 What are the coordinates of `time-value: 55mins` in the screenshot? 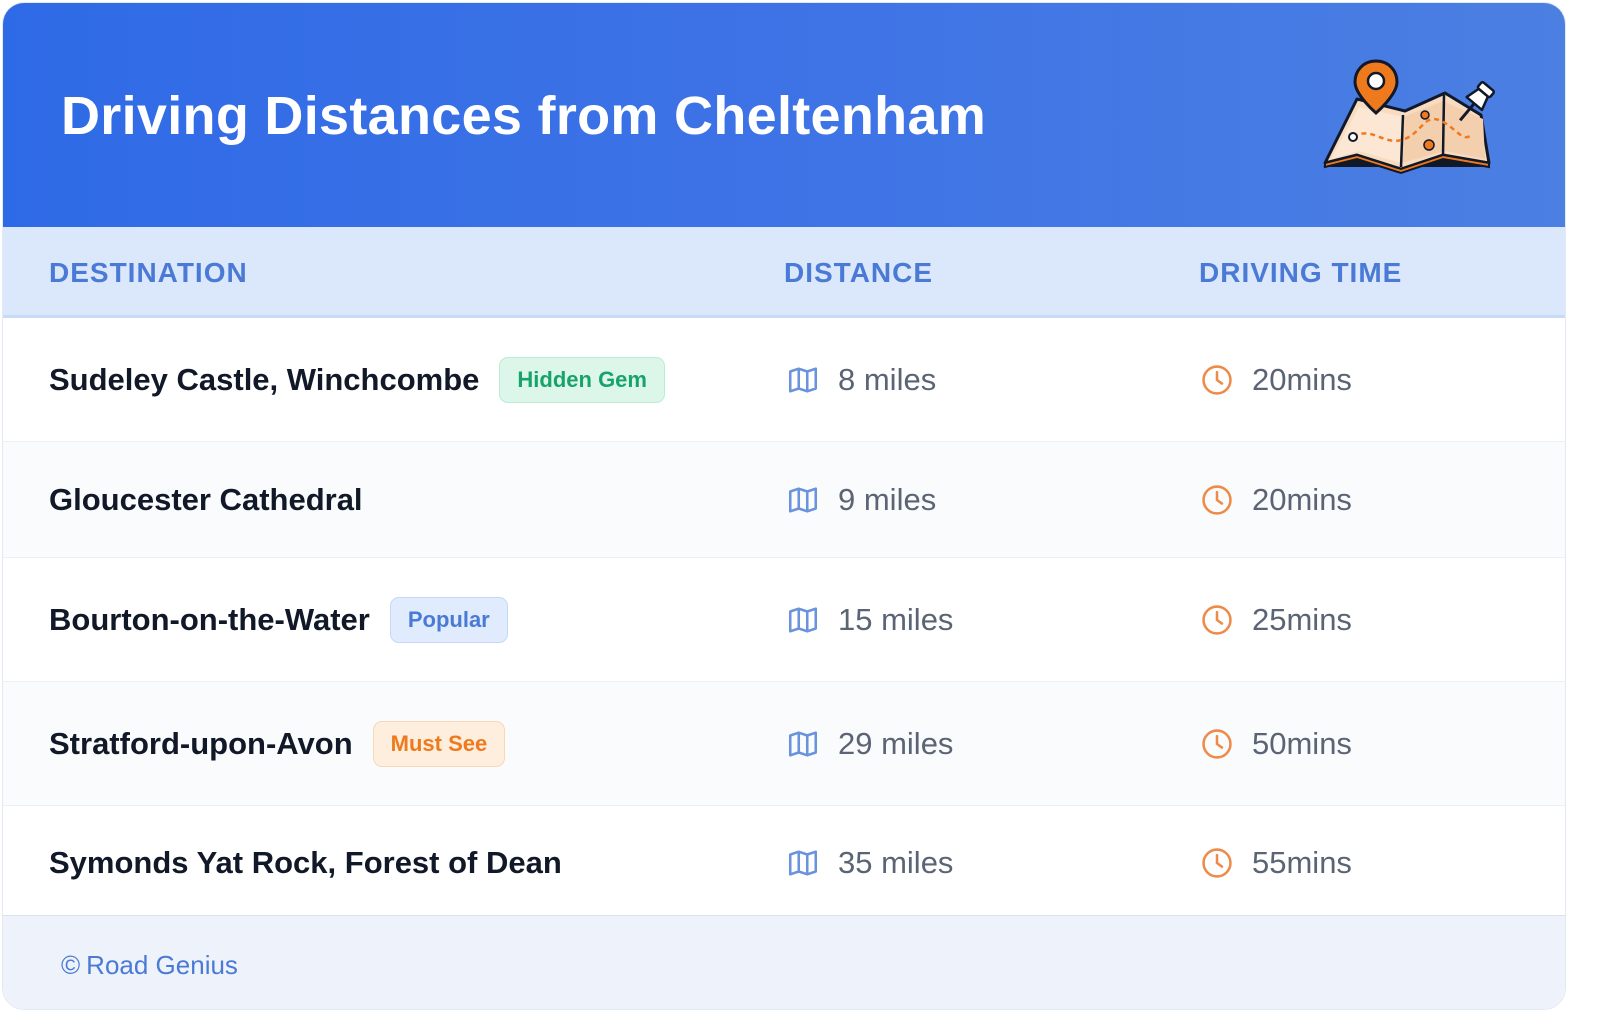 It's located at (1302, 862).